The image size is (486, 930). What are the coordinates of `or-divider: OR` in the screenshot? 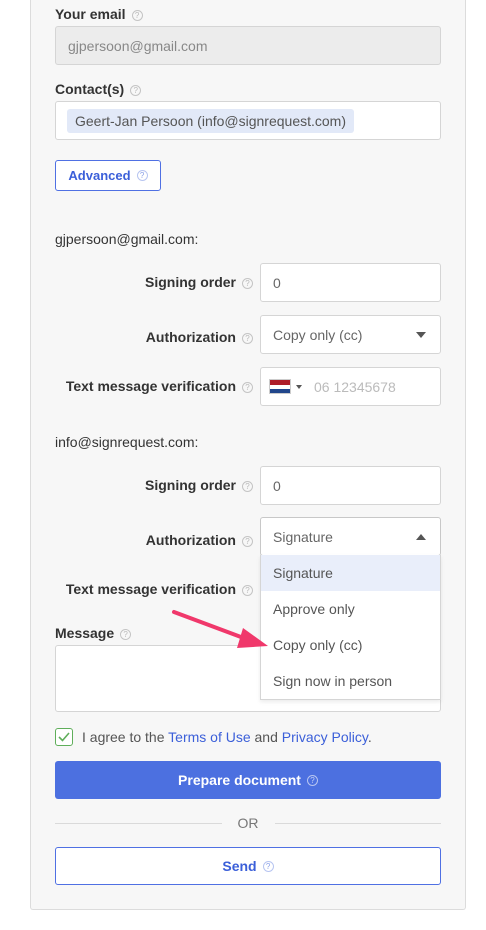 It's located at (248, 823).